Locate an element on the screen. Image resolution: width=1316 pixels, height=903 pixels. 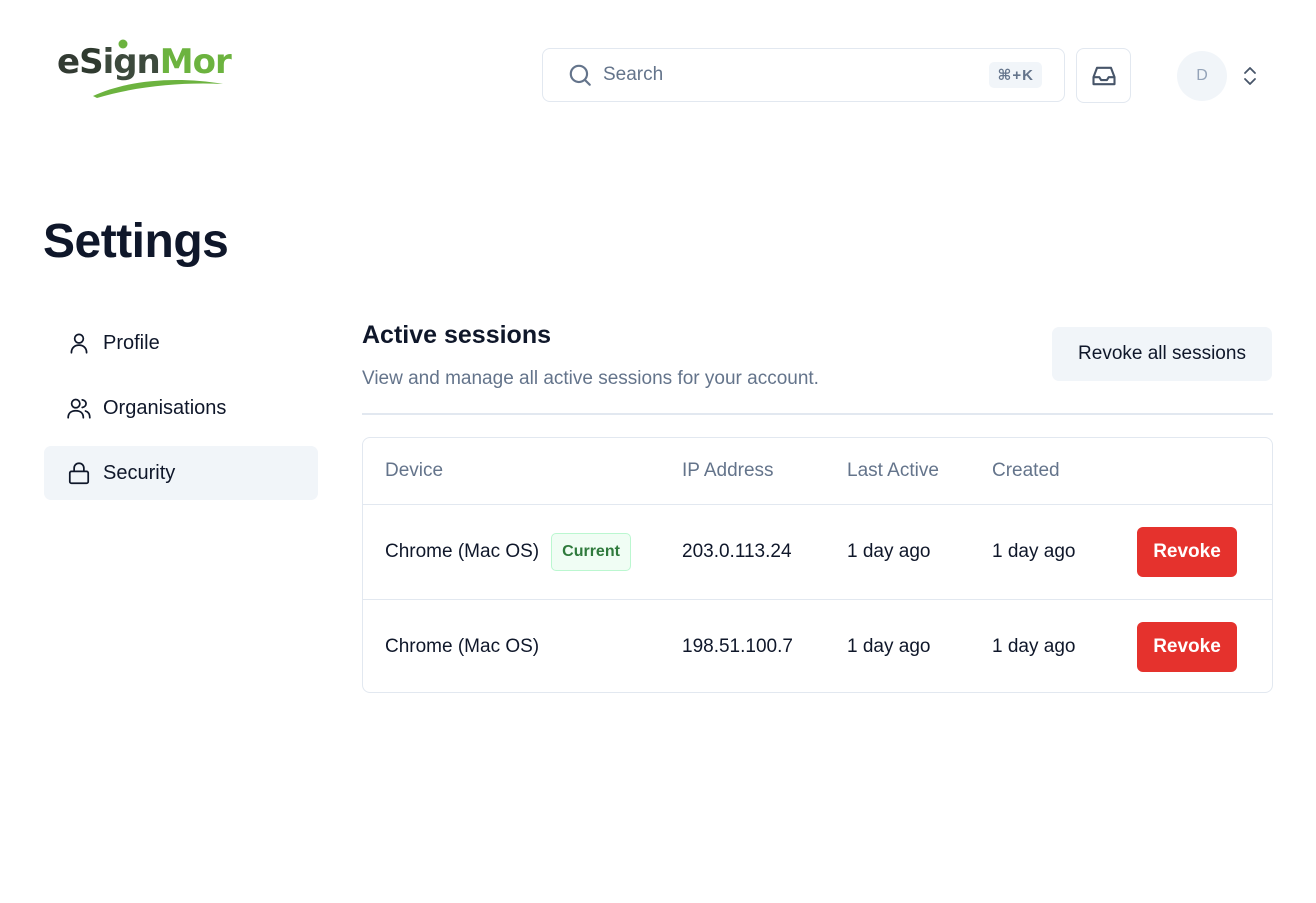
sidebar-item-label: Profile is located at coordinates (131, 342).